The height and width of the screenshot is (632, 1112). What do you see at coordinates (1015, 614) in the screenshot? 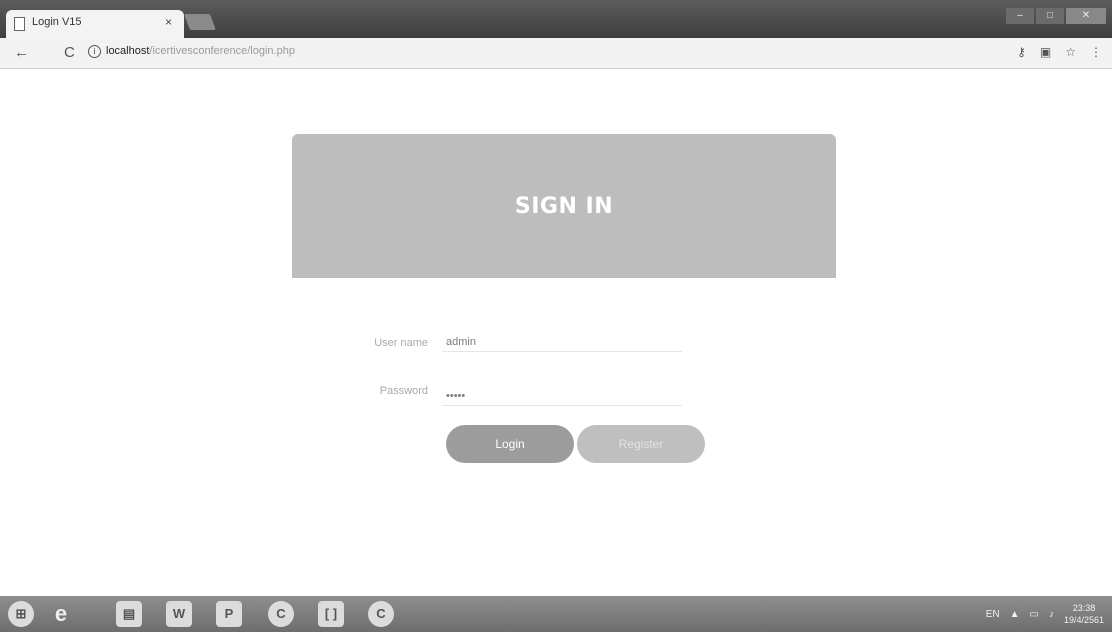
I see `show-hidden-icons-icon: ▲` at bounding box center [1015, 614].